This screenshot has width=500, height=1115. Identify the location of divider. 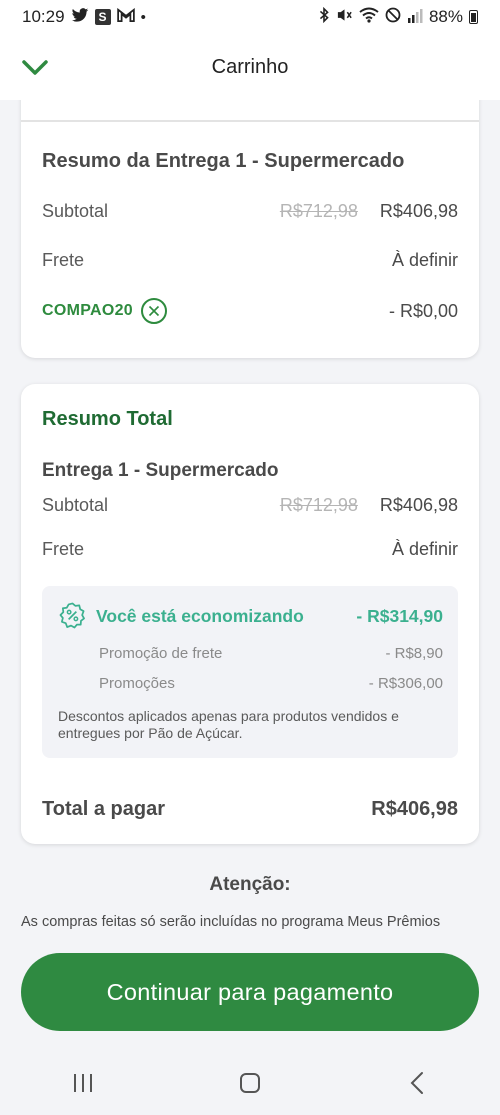
(250, 121).